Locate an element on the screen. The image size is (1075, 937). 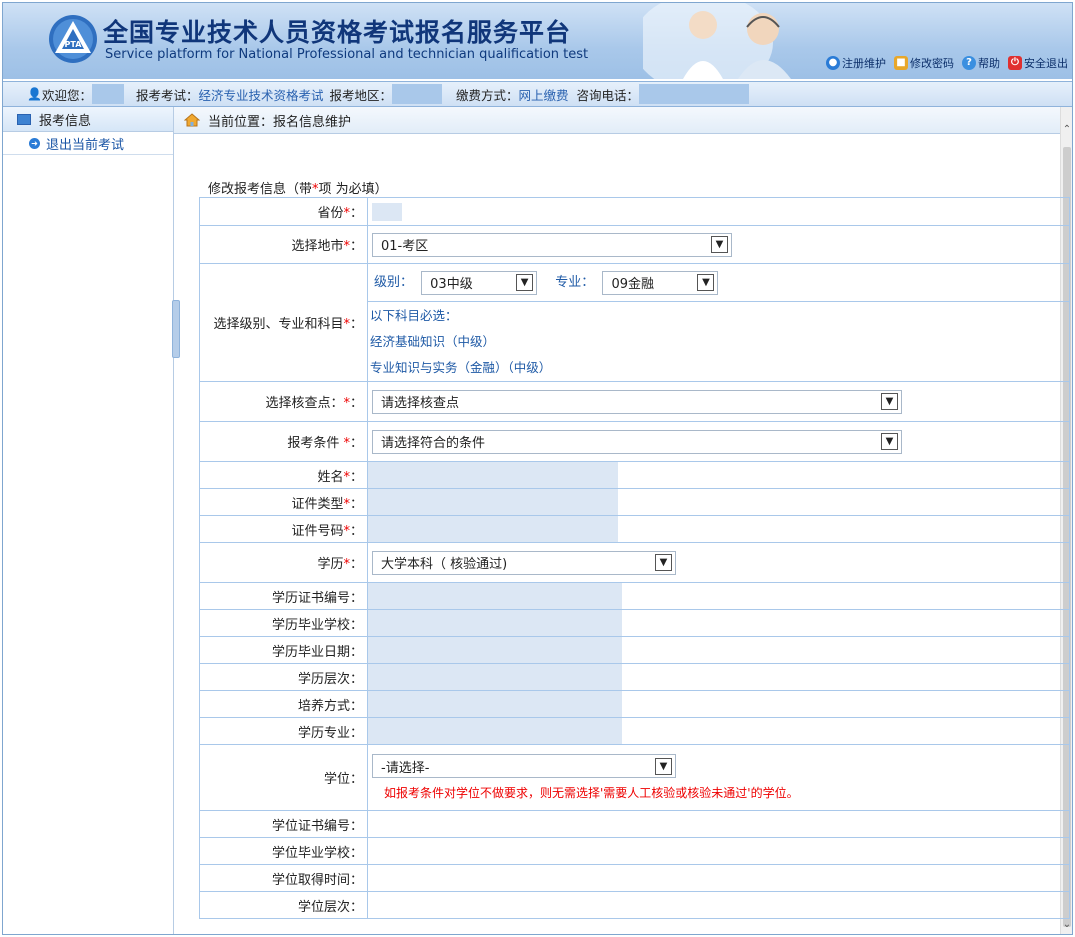
id-number-redacted is located at coordinates (493, 529).